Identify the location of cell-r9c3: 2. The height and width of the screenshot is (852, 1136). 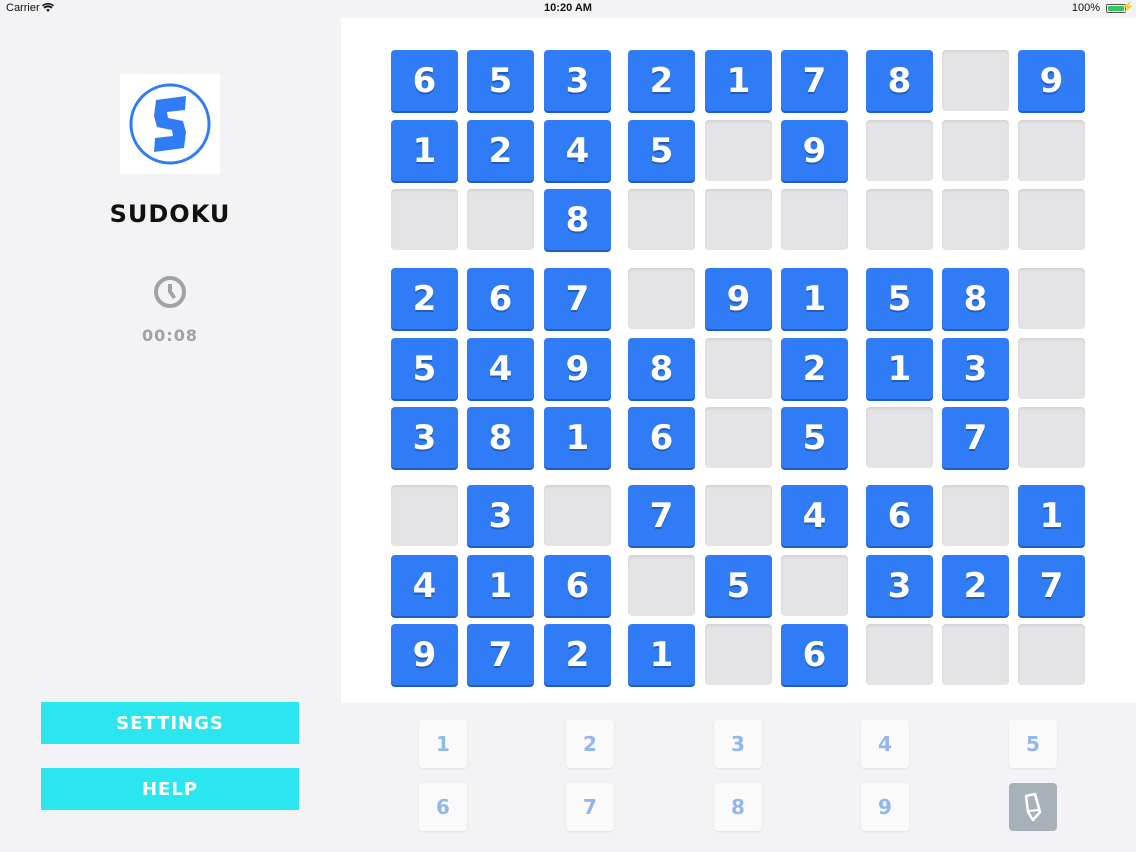
(577, 654).